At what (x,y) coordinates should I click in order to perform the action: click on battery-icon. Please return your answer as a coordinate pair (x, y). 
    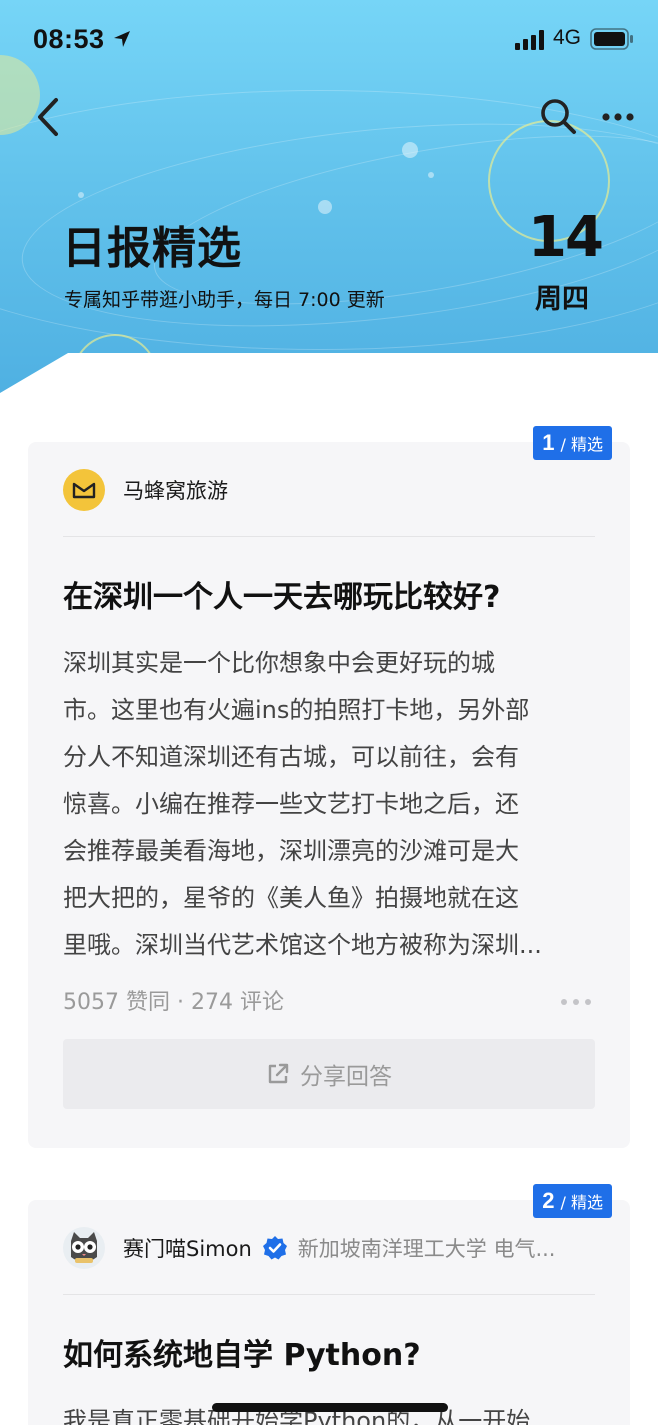
    Looking at the image, I should click on (611, 39).